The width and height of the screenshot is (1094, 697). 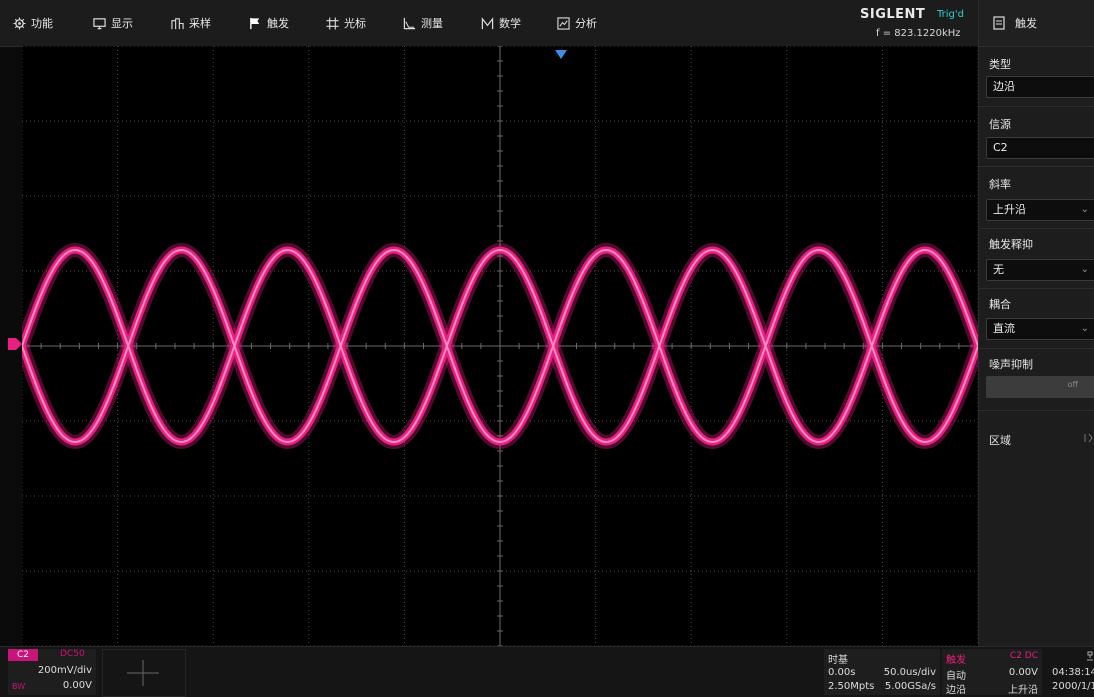 What do you see at coordinates (586, 23) in the screenshot?
I see `menu-analysis-label: 分析` at bounding box center [586, 23].